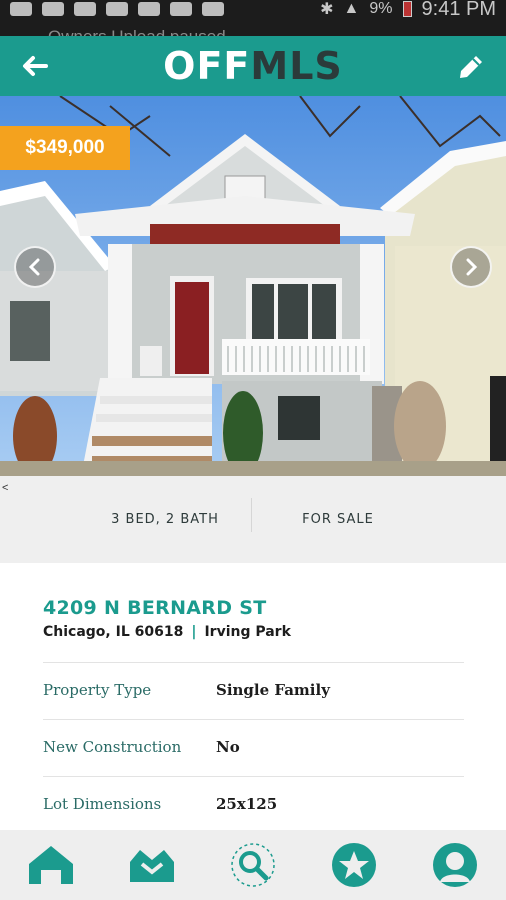 The image size is (506, 900). I want to click on summary-divider, so click(251, 515).